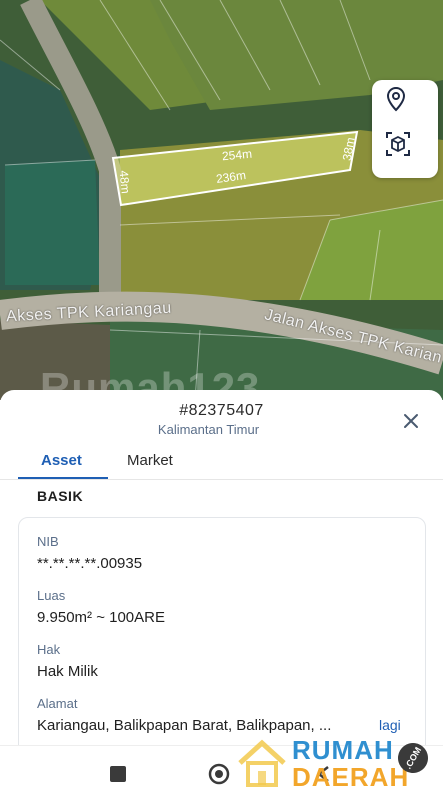 The width and height of the screenshot is (443, 801). I want to click on nib-value: **.**.**.**.00935, so click(90, 563).